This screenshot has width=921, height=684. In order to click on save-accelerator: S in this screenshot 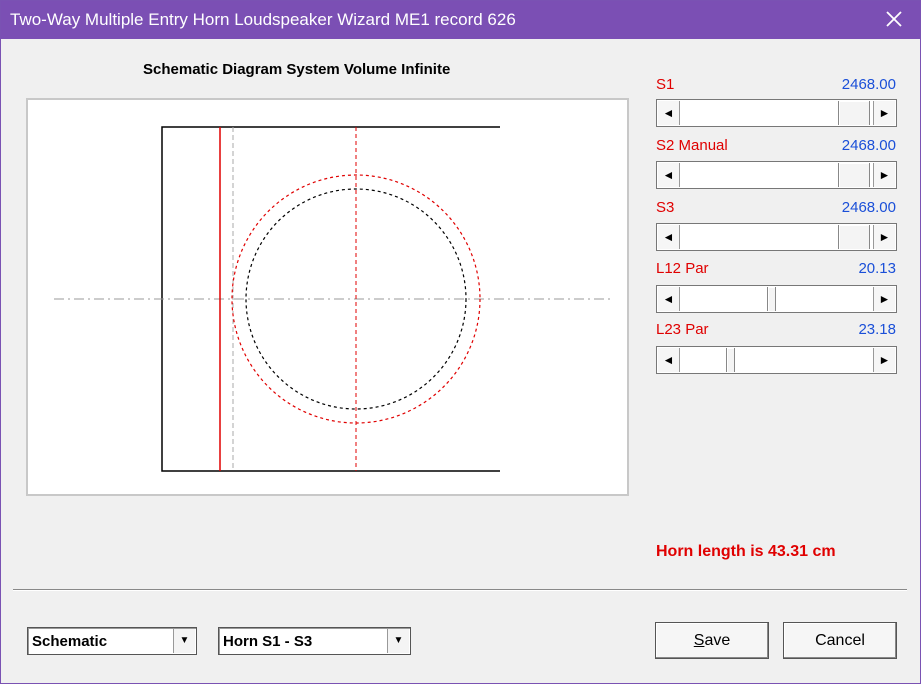, I will do `click(699, 640)`.